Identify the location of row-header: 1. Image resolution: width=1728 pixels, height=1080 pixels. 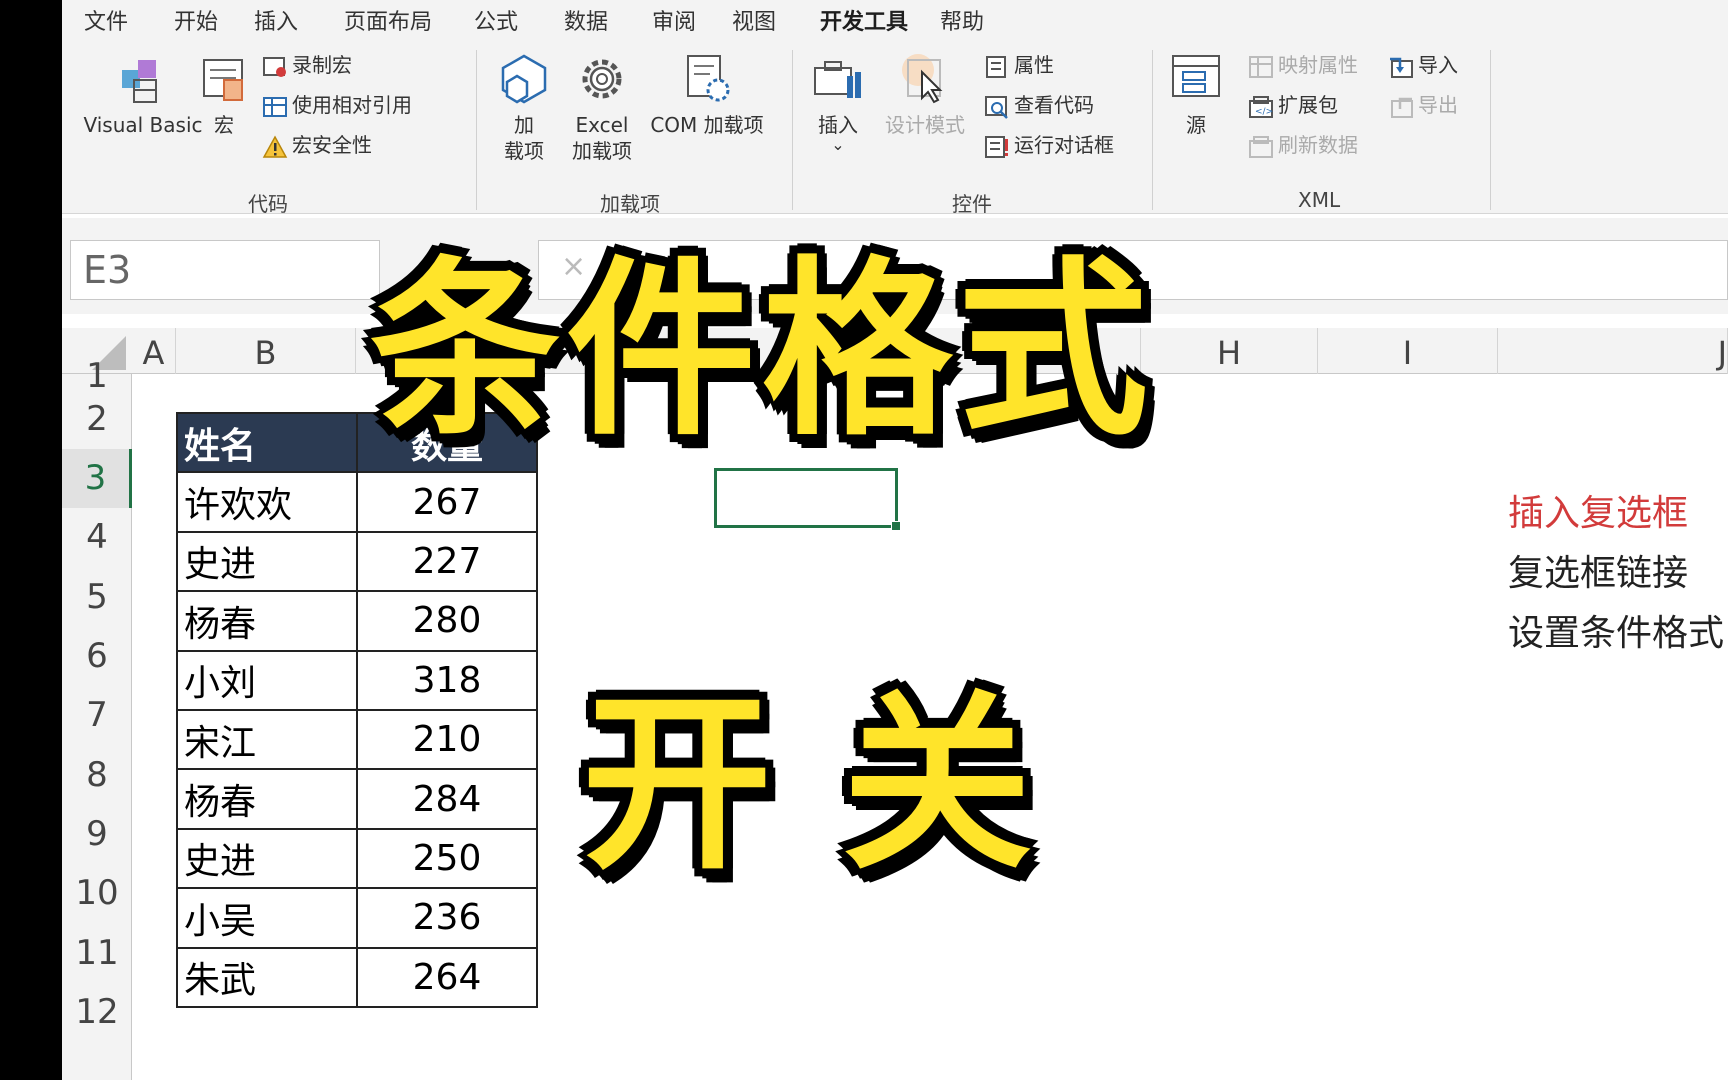
(97, 376).